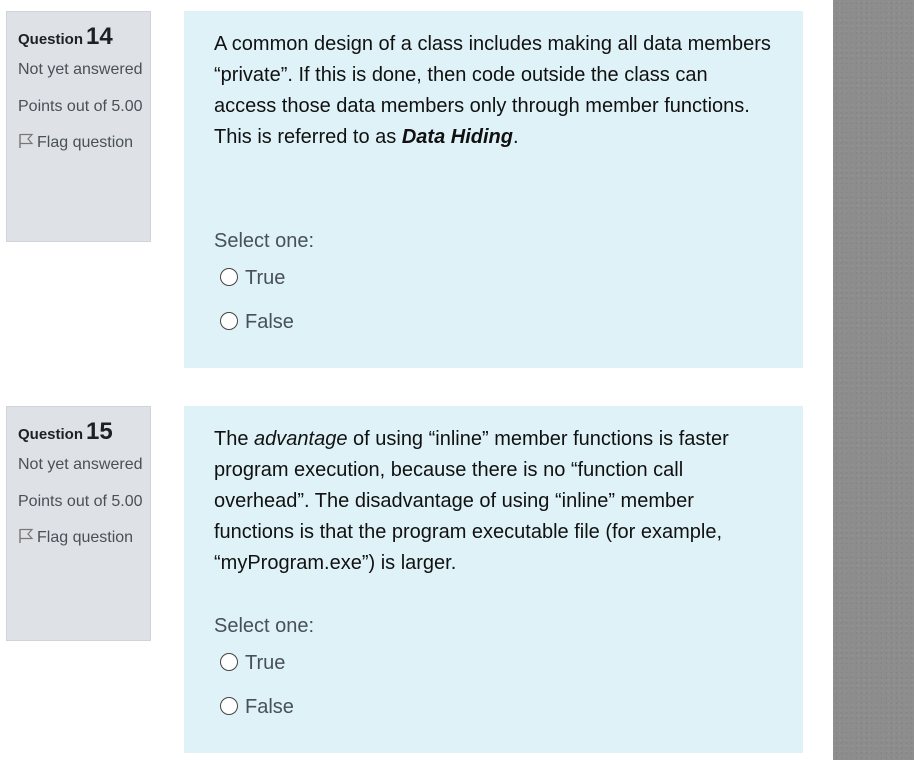 The height and width of the screenshot is (760, 914). What do you see at coordinates (99, 36) in the screenshot?
I see `question-number: 14` at bounding box center [99, 36].